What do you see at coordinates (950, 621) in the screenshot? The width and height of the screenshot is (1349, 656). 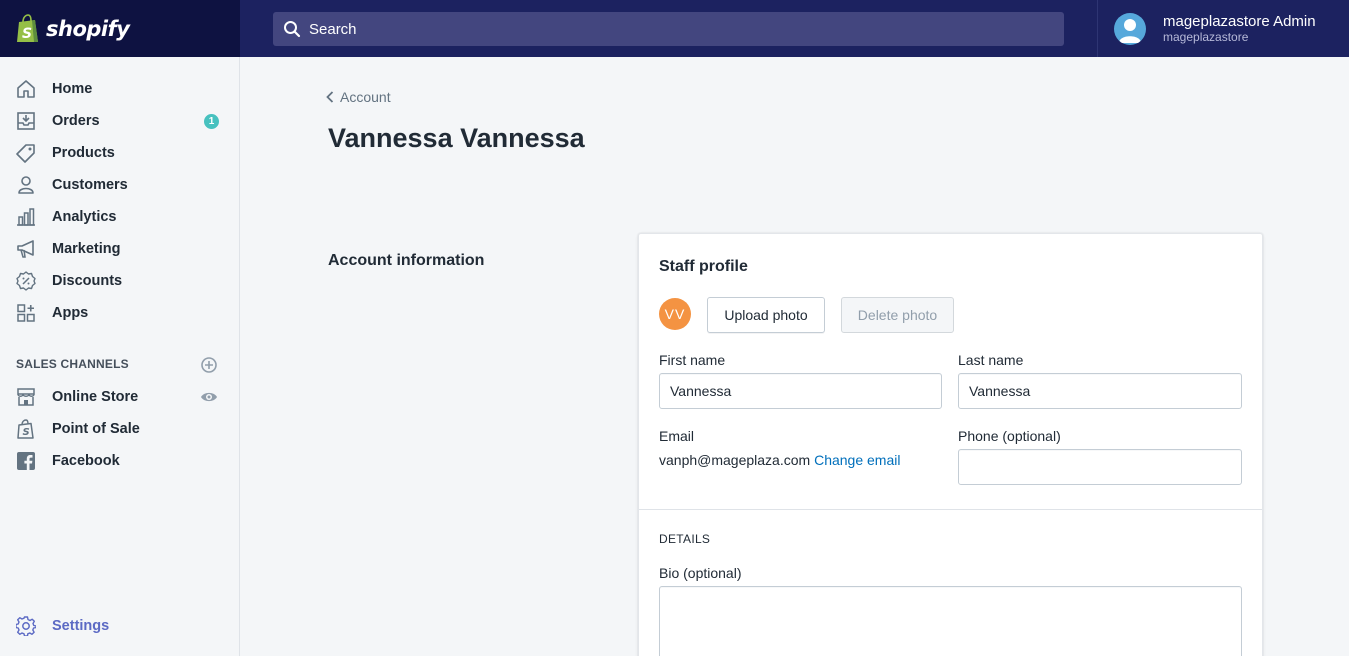 I see `bio-textarea` at bounding box center [950, 621].